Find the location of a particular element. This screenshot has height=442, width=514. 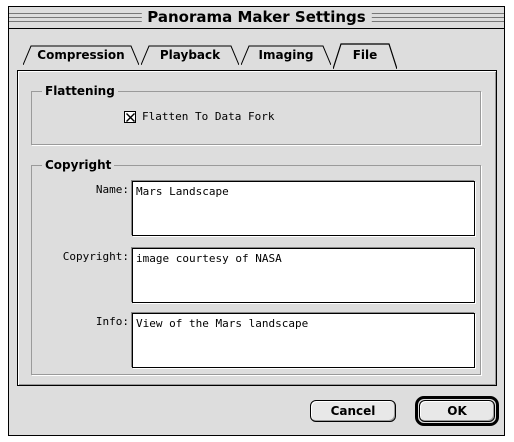

tab-imaging-label: Imaging is located at coordinates (286, 55).